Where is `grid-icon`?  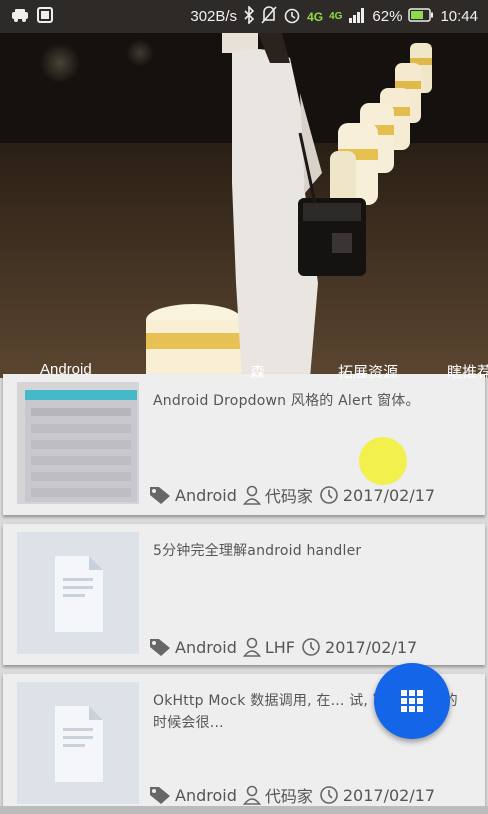
grid-icon is located at coordinates (412, 701).